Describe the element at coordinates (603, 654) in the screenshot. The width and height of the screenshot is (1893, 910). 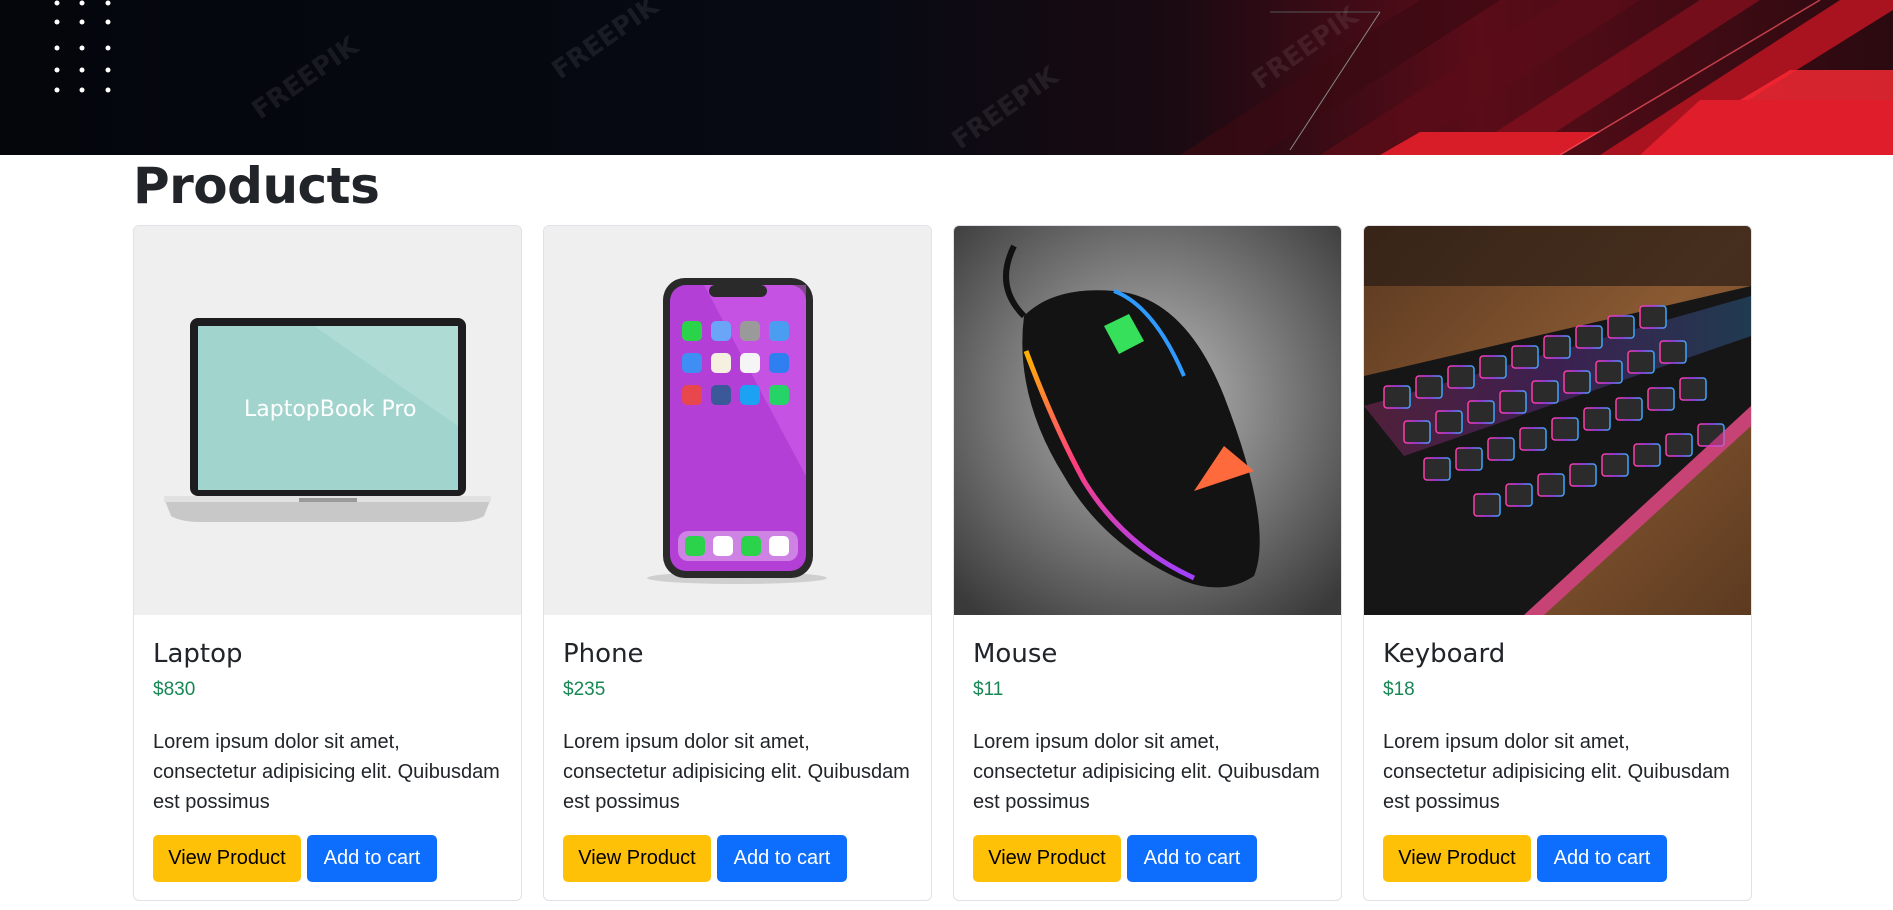
I see `product-name: Phone` at that location.